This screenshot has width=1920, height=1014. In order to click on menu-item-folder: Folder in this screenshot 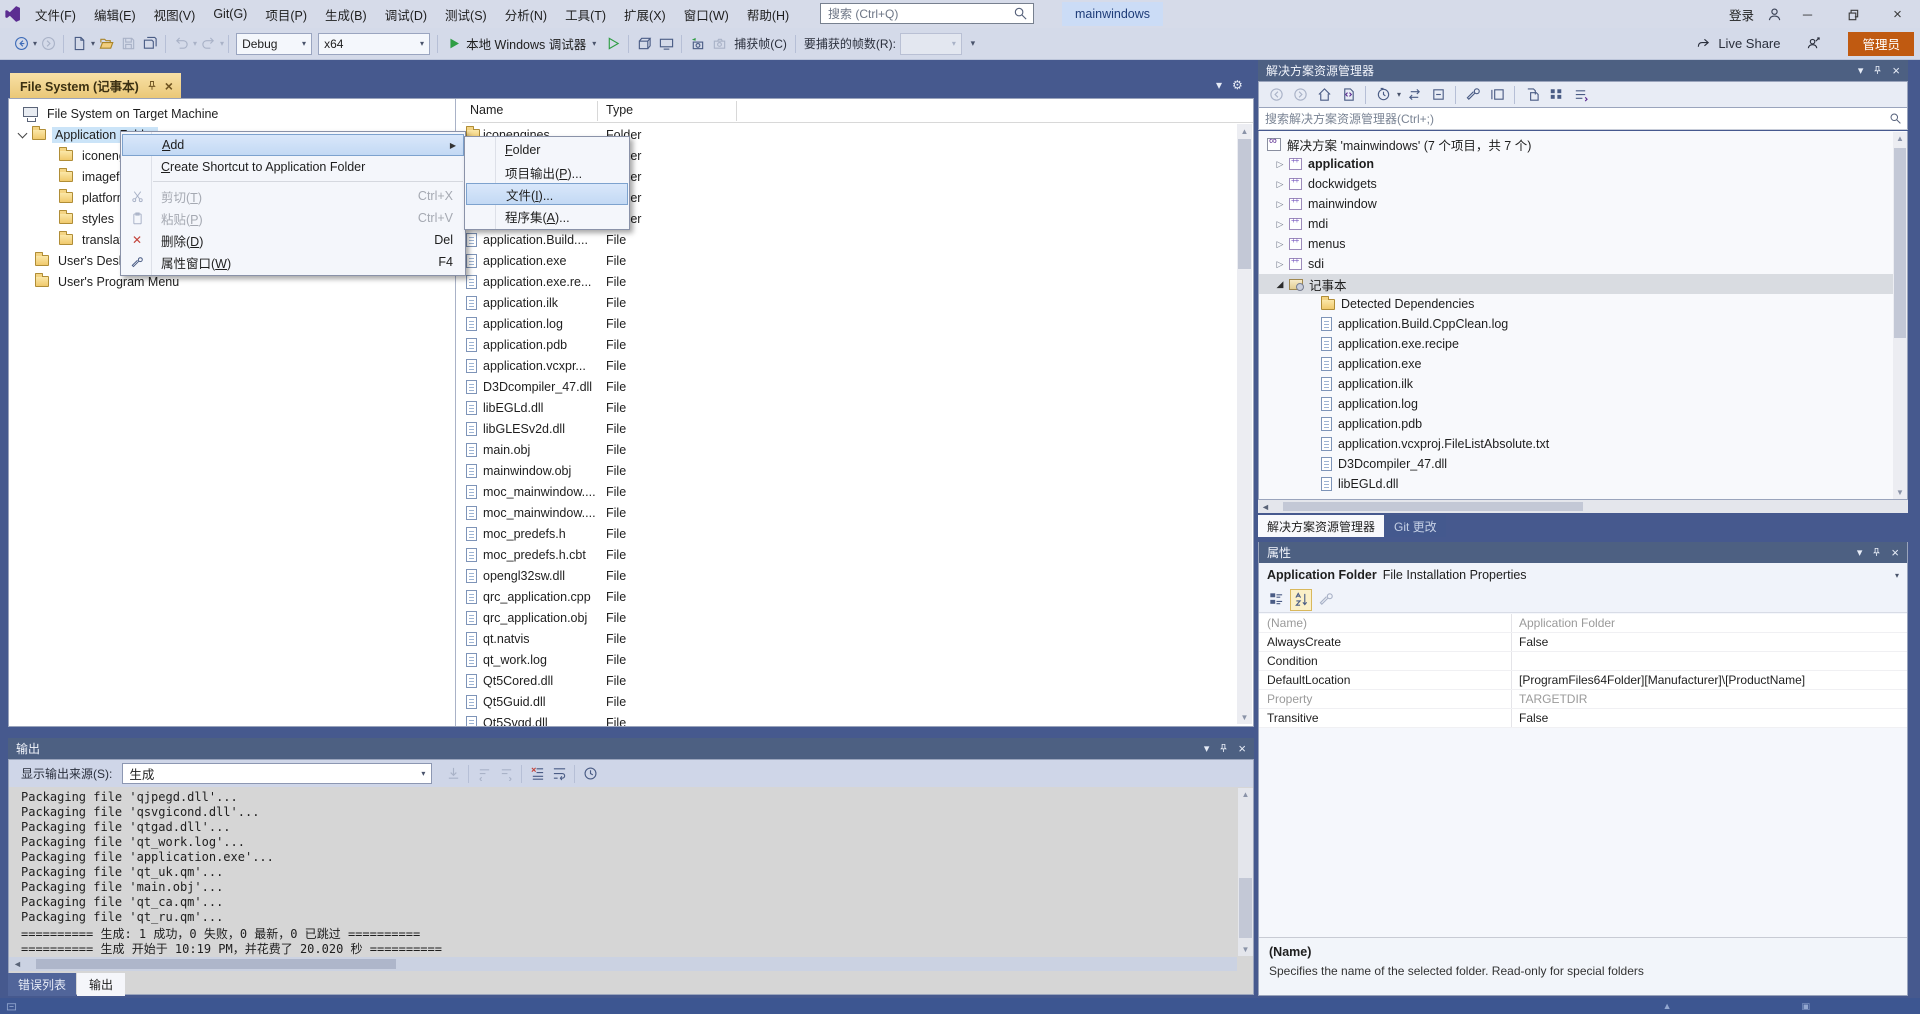, I will do `click(547, 150)`.